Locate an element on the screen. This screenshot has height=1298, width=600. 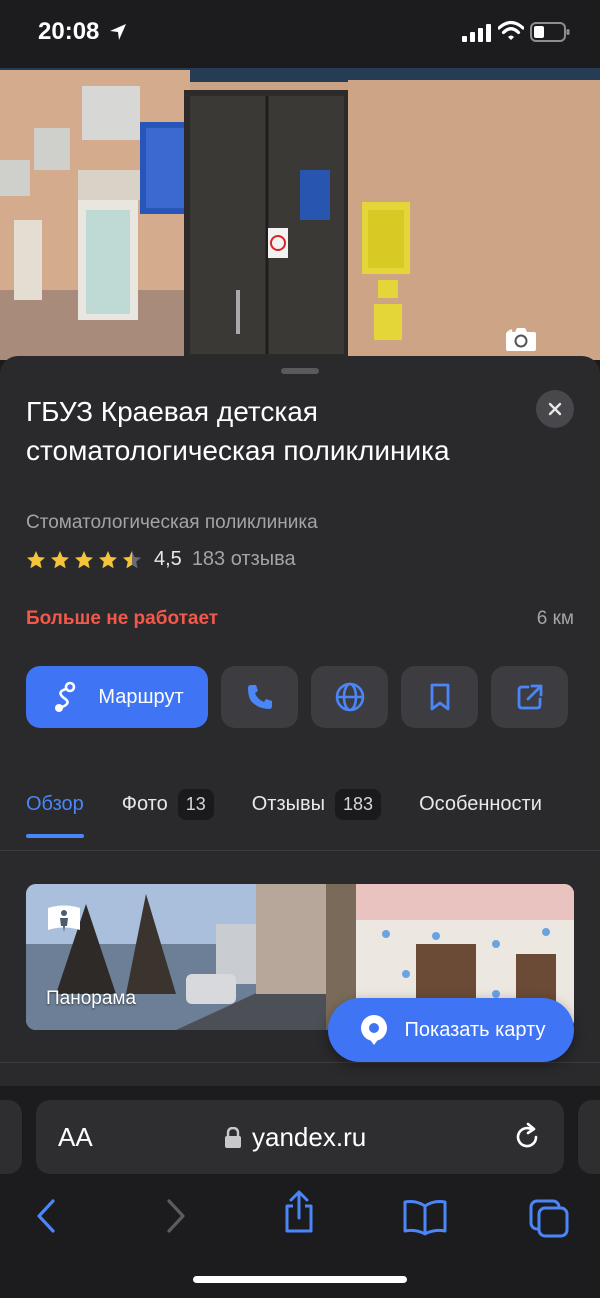
url-display: yandex.ru is located at coordinates (295, 1137).